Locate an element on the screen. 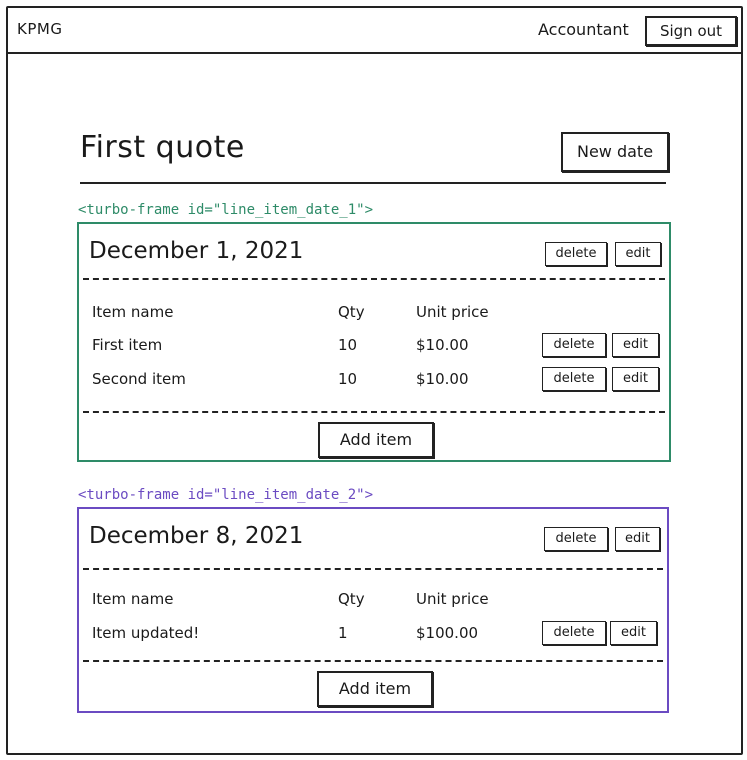 This screenshot has width=747, height=760. current-user: Accountant is located at coordinates (583, 29).